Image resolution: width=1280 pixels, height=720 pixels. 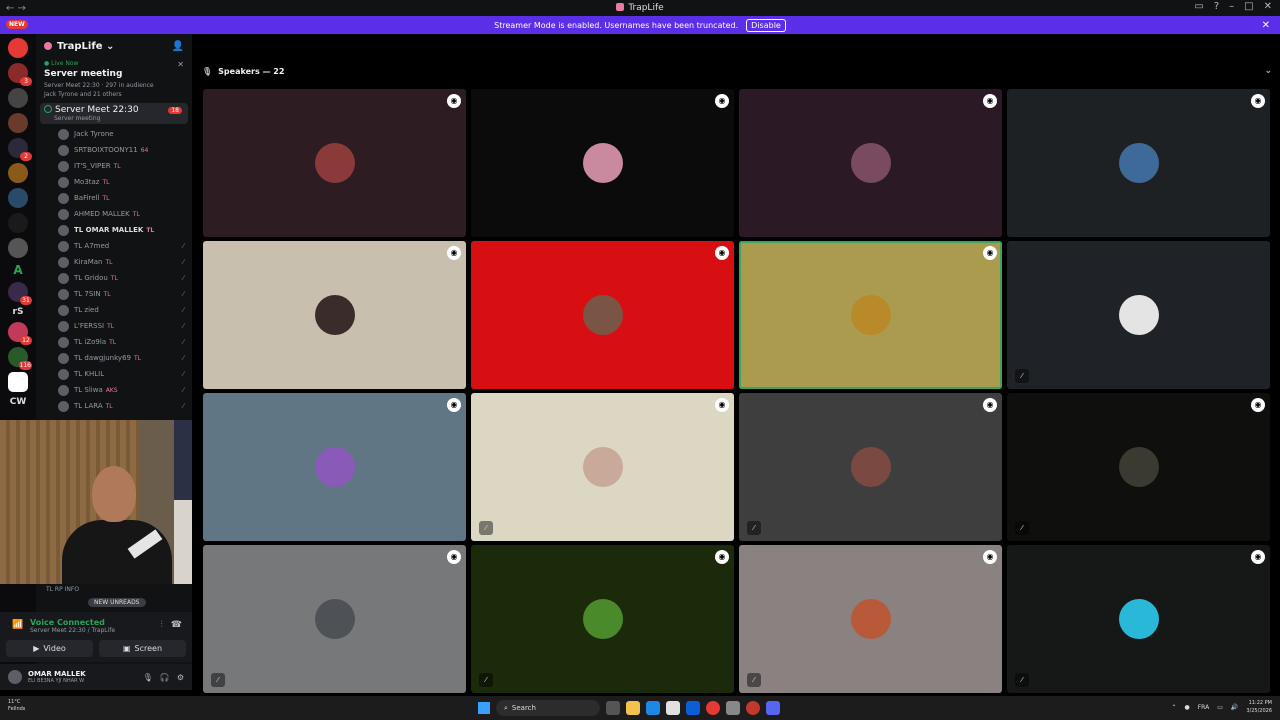 I want to click on channel-rp-info: TL RP INFO, so click(x=62, y=589).